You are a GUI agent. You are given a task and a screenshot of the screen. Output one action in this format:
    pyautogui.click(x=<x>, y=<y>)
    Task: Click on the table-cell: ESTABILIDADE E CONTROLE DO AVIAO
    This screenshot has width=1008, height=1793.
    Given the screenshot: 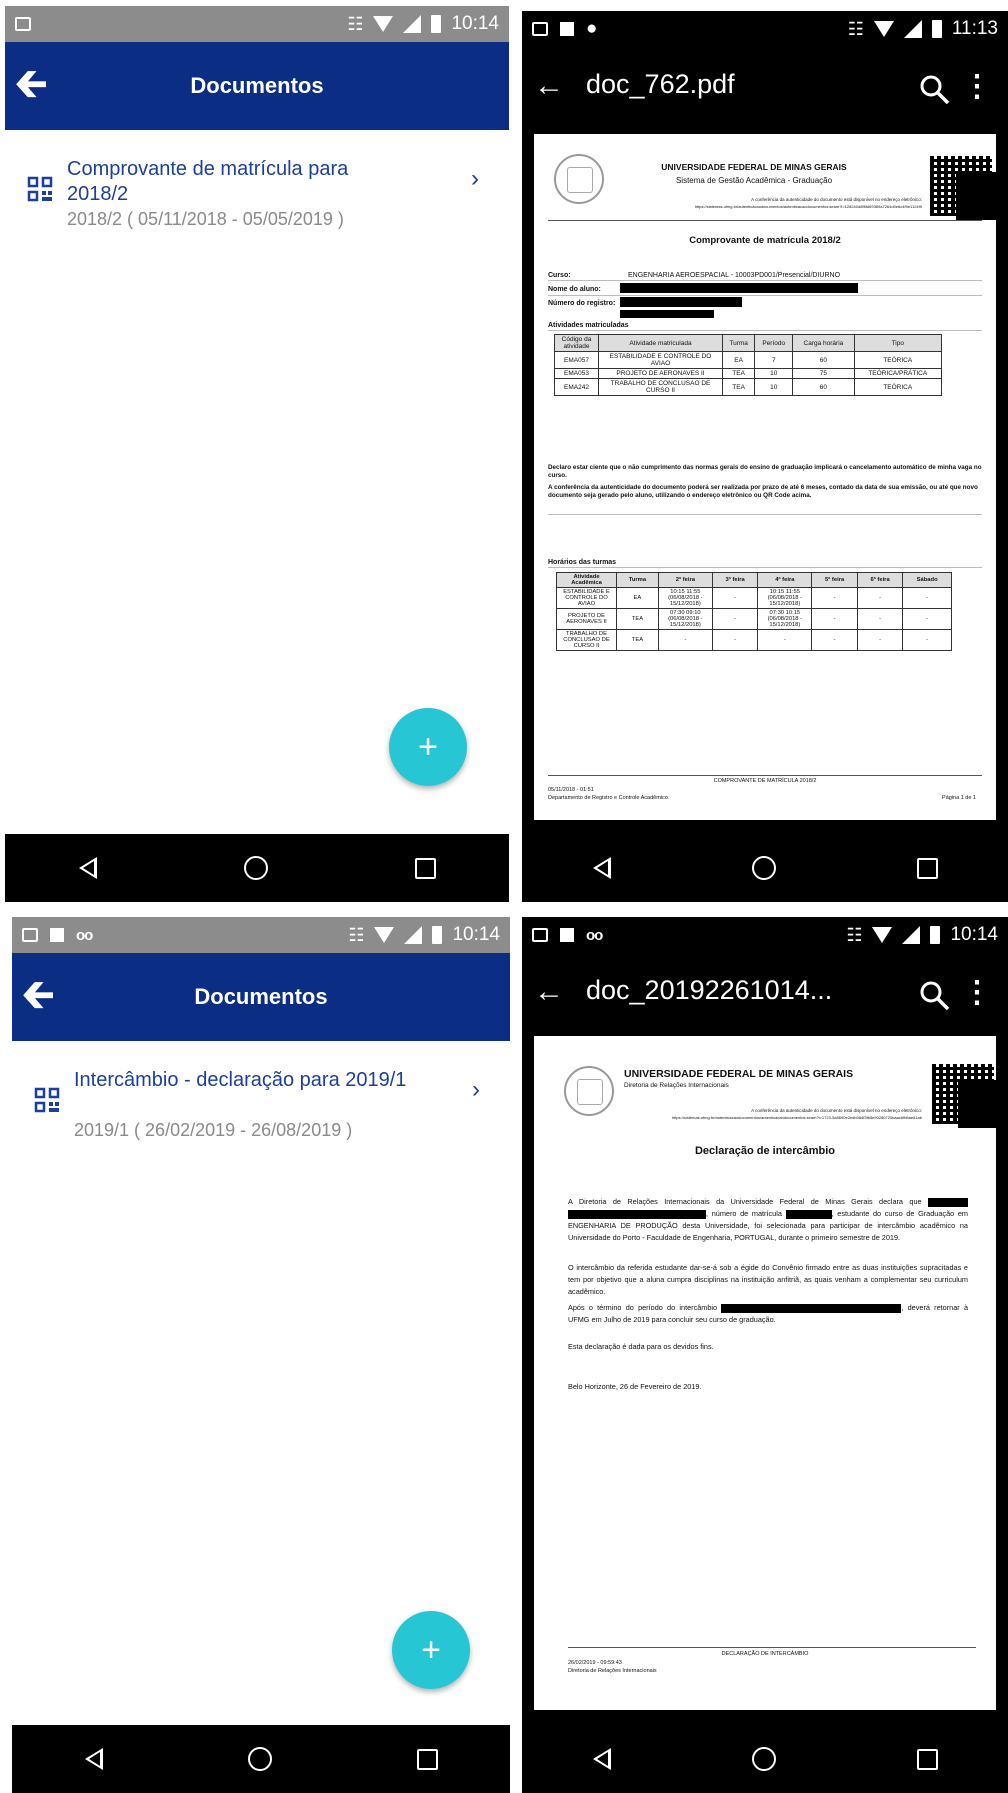 What is the action you would take?
    pyautogui.click(x=586, y=598)
    